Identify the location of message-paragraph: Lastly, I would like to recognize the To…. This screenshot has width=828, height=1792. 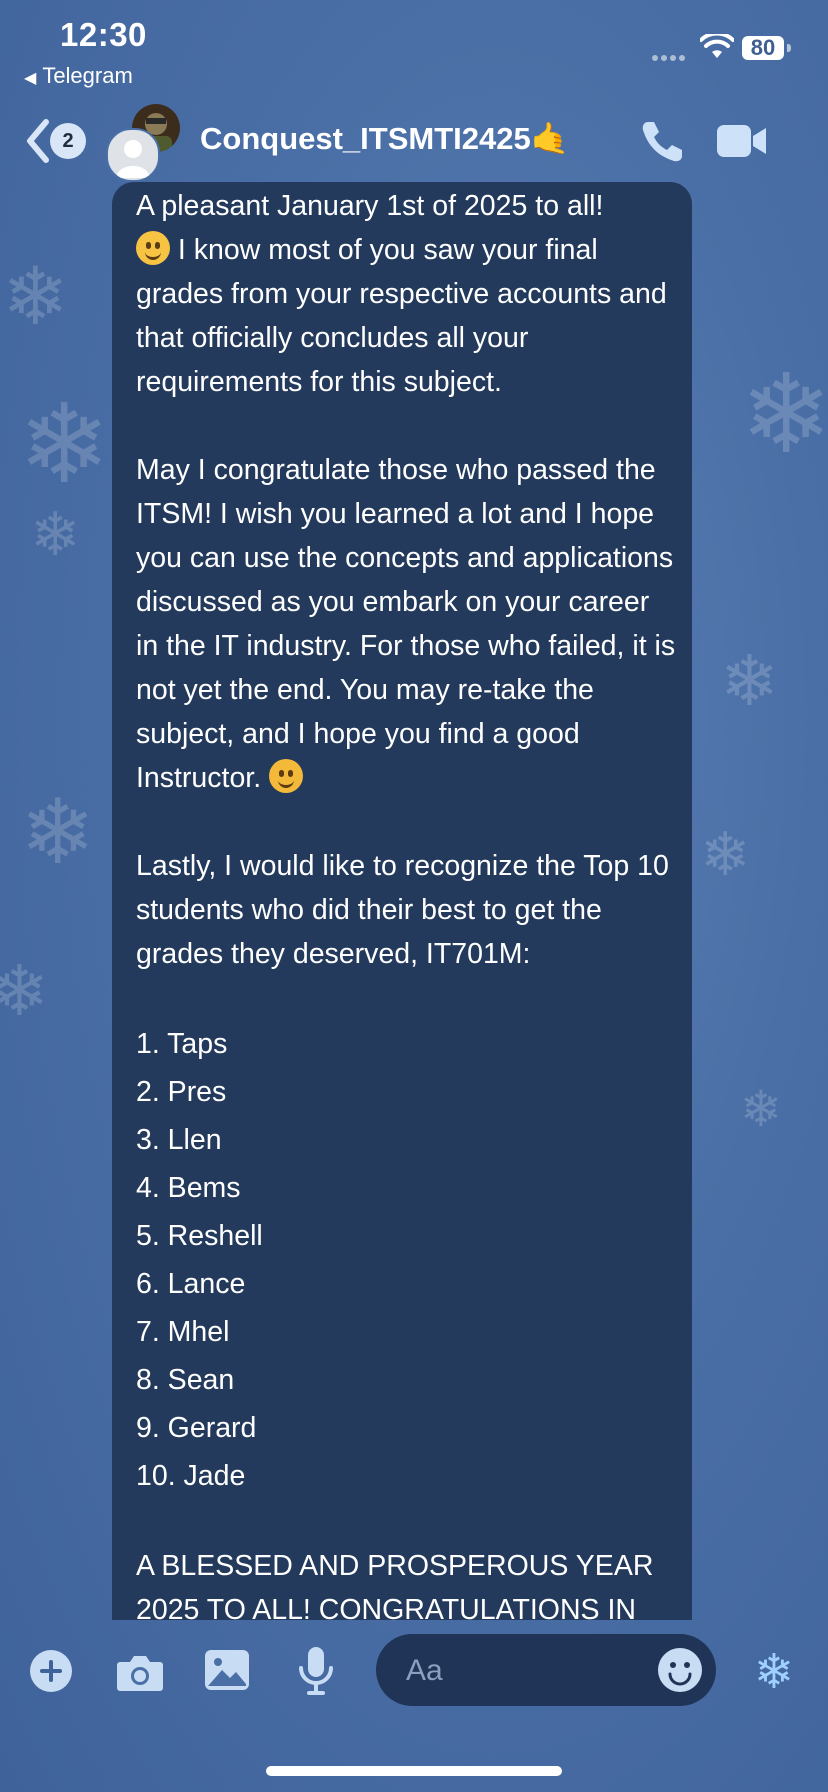
(402, 910).